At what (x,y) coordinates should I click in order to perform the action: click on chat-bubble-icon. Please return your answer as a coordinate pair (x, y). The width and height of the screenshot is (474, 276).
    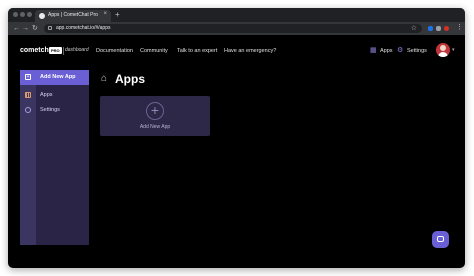
    Looking at the image, I should click on (440, 239).